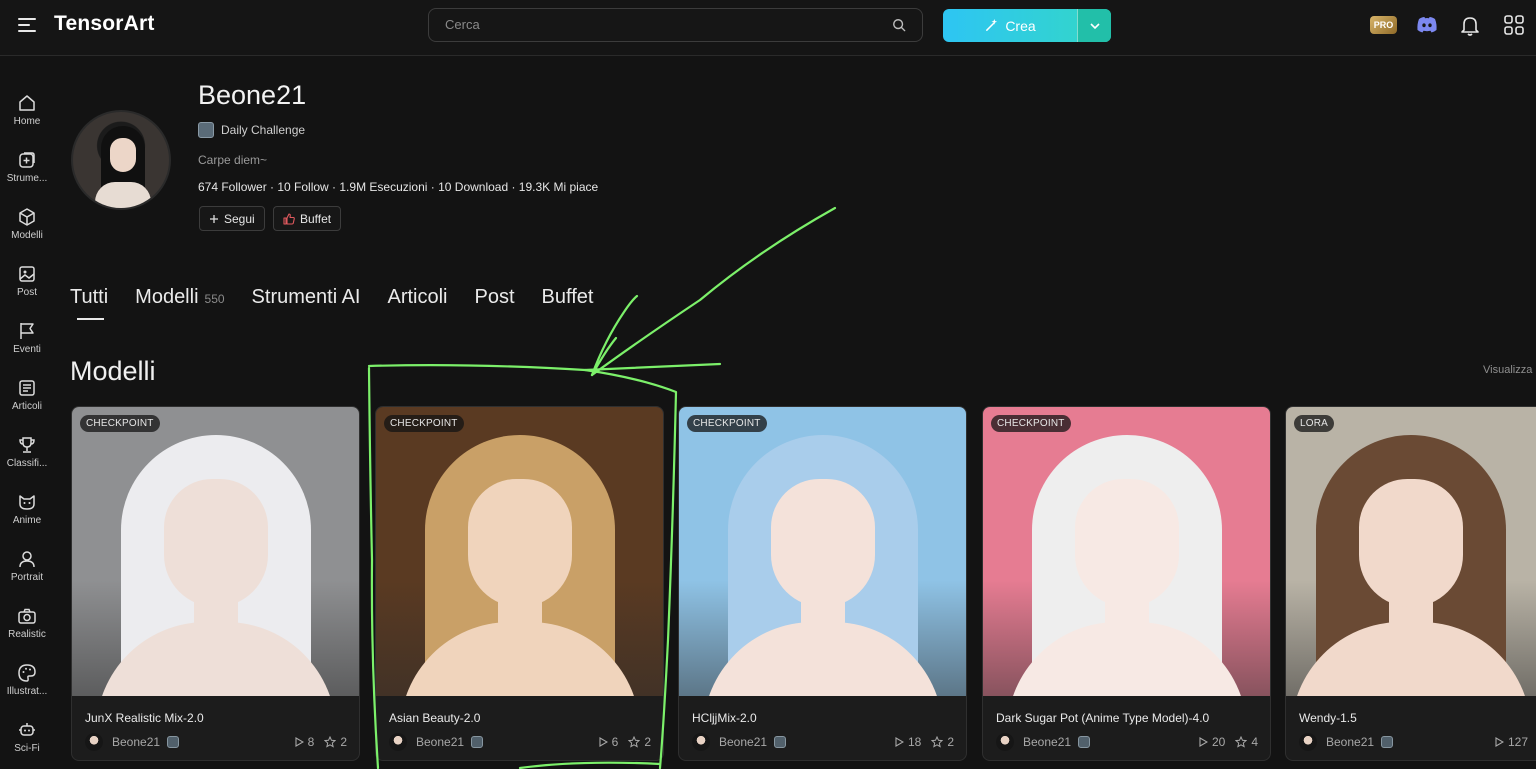  What do you see at coordinates (27, 232) in the screenshot?
I see `sidebar-item-models: Modelli` at bounding box center [27, 232].